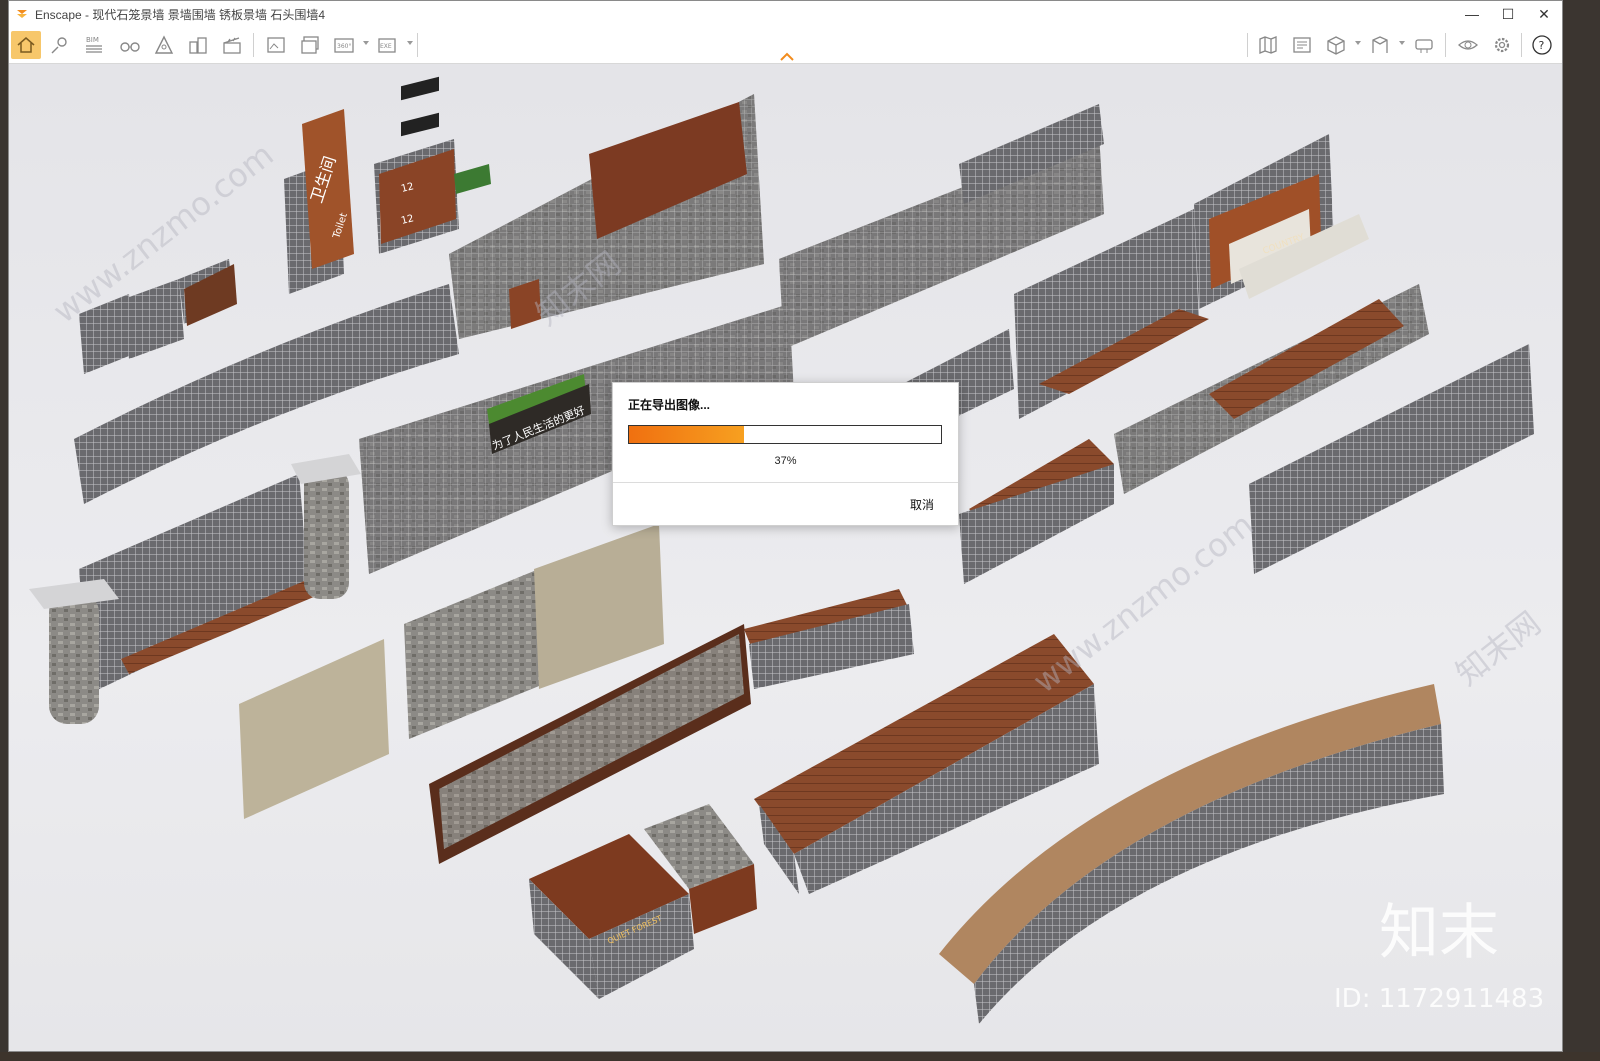 The image size is (1600, 1061). I want to click on export-progress-bar, so click(785, 434).